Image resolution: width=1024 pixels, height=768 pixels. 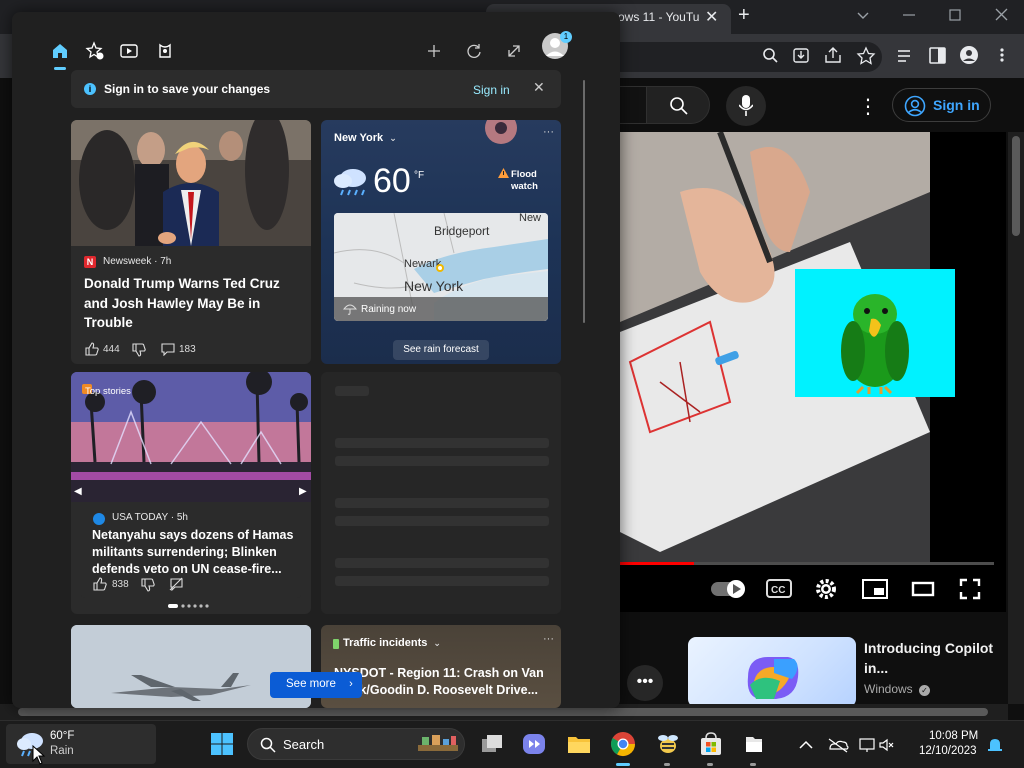 I want to click on taskbar-temperature: 60°F, so click(x=62, y=736).